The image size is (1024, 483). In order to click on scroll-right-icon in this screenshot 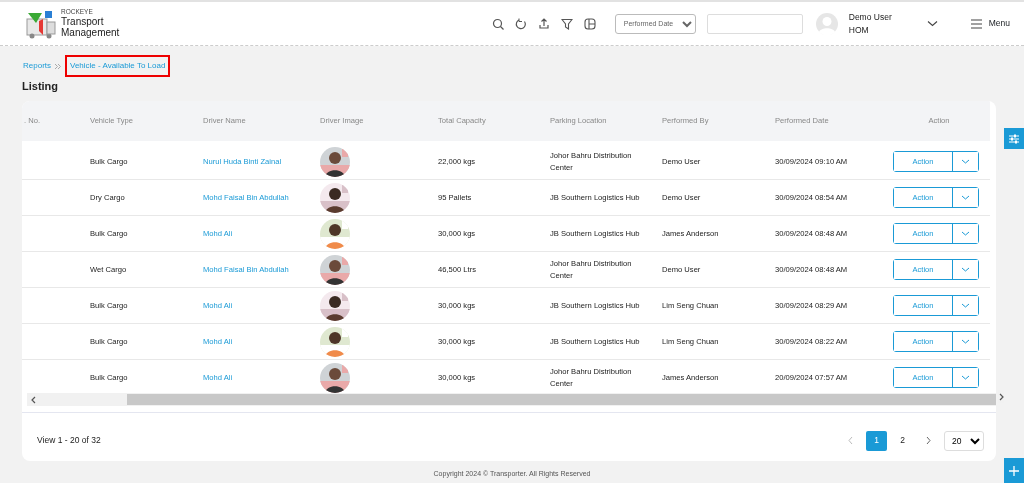, I will do `click(1001, 396)`.